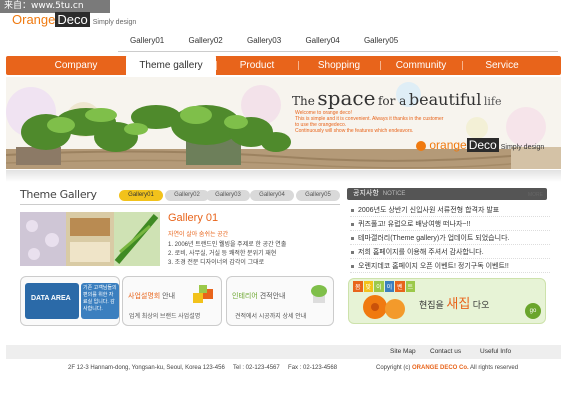  Describe the element at coordinates (245, 296) in the screenshot. I see `interior-title-main: 인테리어` at that location.